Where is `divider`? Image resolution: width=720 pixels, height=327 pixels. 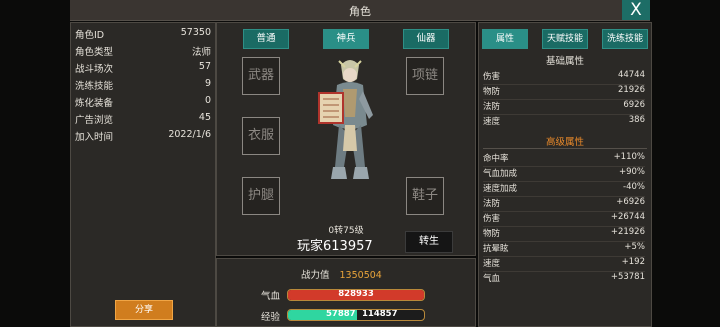
divider is located at coordinates (565, 148).